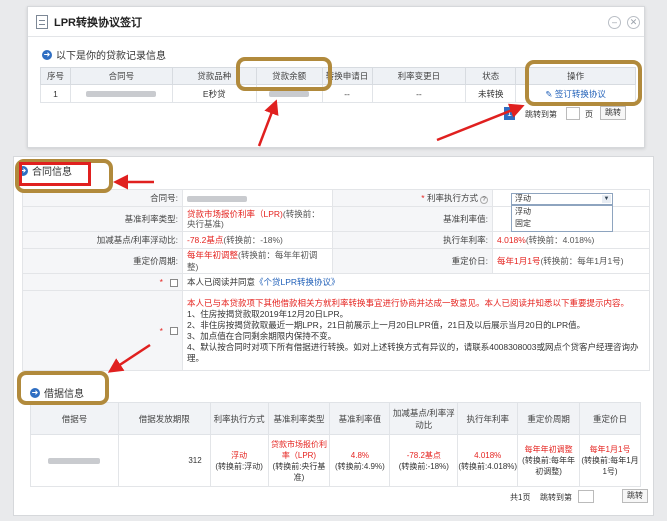 The width and height of the screenshot is (667, 521). What do you see at coordinates (299, 460) in the screenshot?
I see `receipt-base-type: 贷款市场报价利率（LPR) (转换前:央行基准)` at bounding box center [299, 460].